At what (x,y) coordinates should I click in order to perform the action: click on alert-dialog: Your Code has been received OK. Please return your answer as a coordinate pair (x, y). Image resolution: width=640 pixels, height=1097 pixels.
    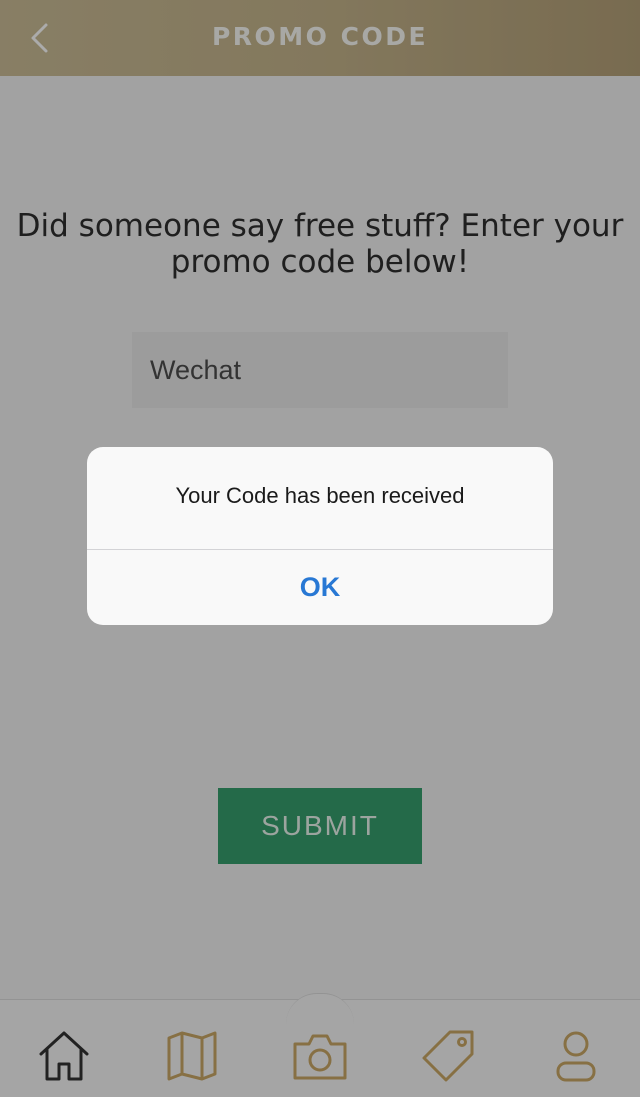
    Looking at the image, I should click on (320, 536).